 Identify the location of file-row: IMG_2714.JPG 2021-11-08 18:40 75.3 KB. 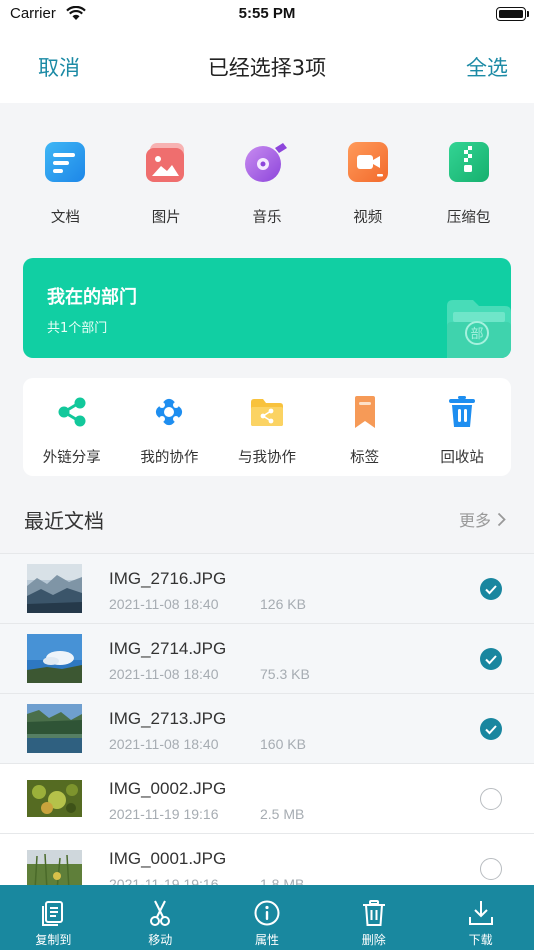
(267, 658).